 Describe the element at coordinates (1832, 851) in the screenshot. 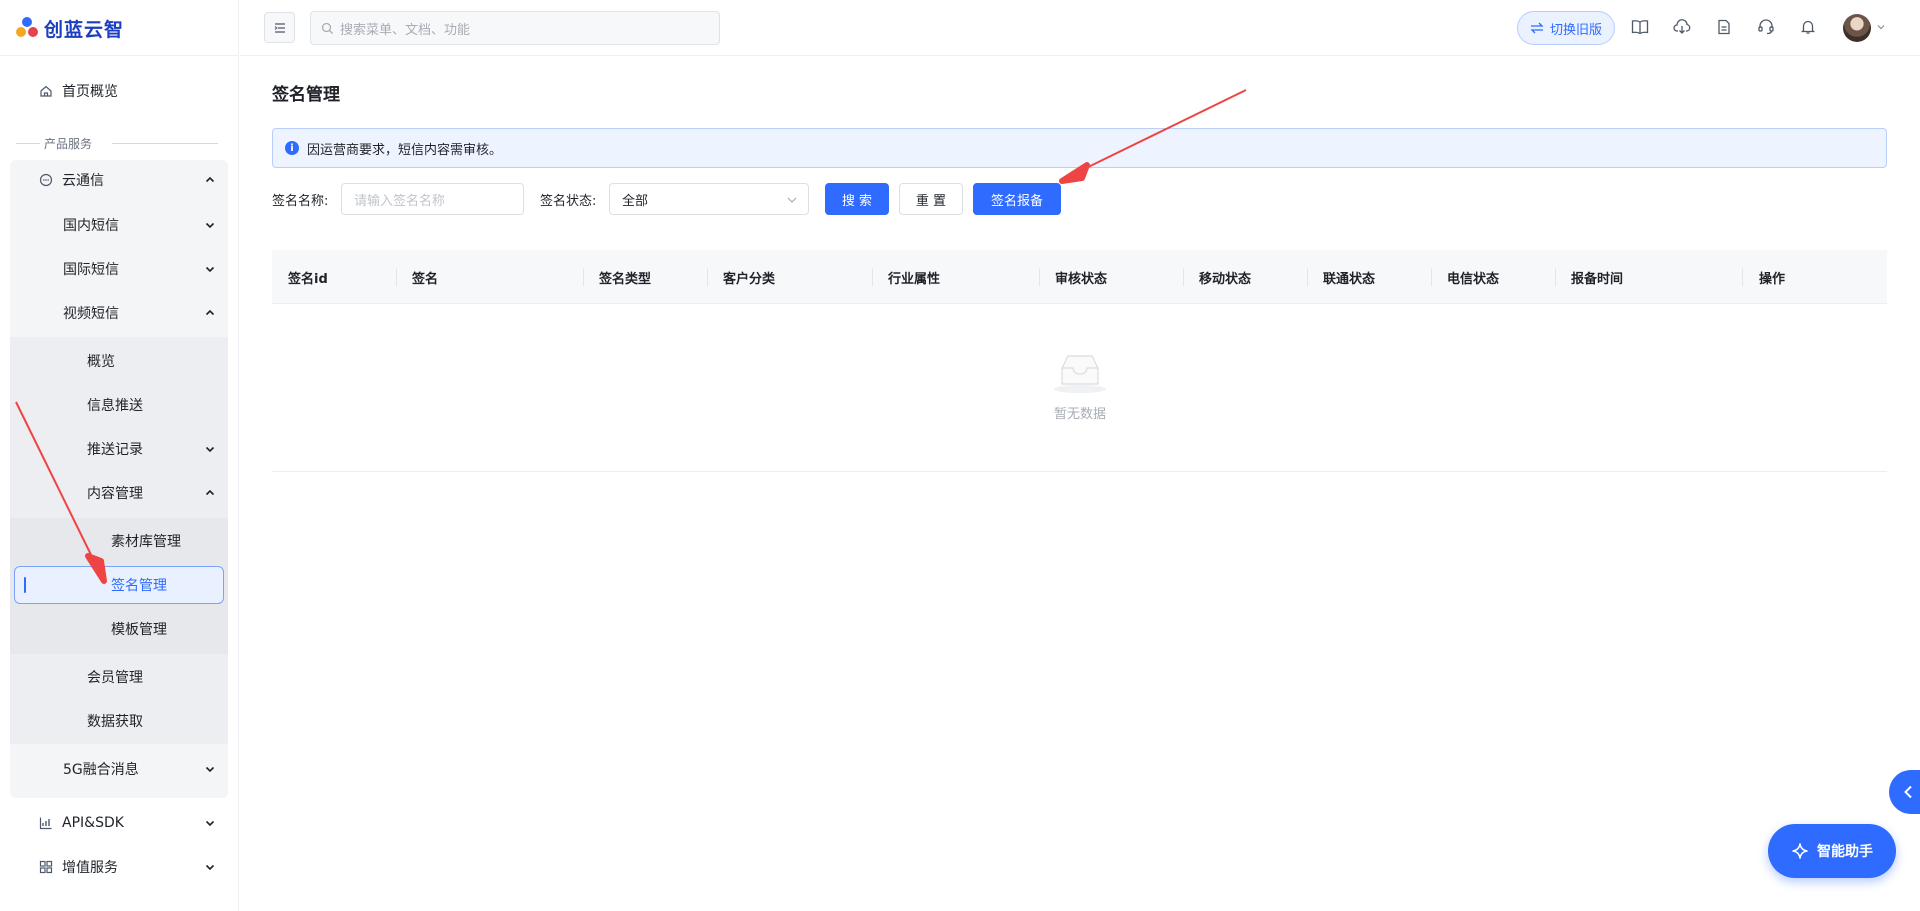

I see `ai-assistant-button: 智能助手` at that location.